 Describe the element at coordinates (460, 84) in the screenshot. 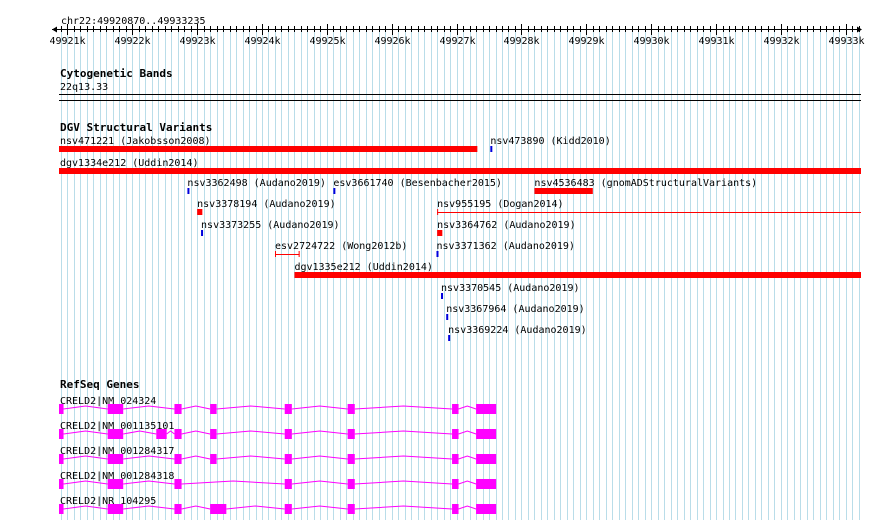

I see `cytoband-track: Cytogenetic Bands 22q13.33` at that location.